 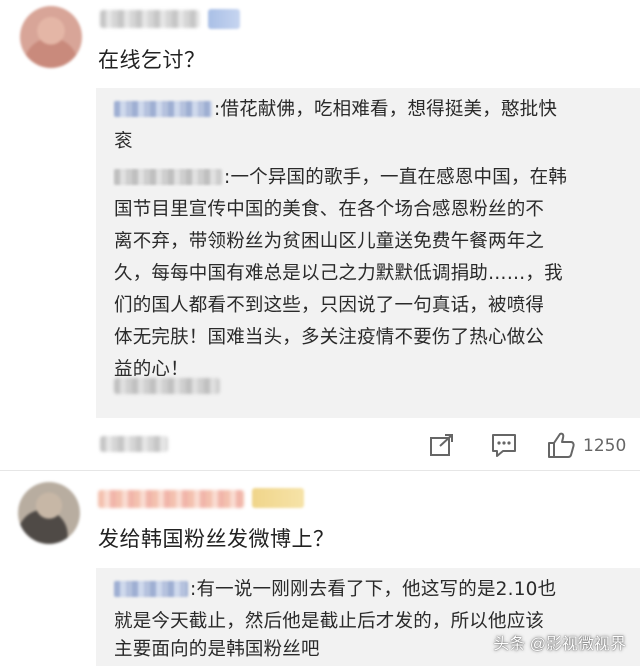 I want to click on reply-line: 主要面向的是韩国粉丝吧, so click(x=217, y=649).